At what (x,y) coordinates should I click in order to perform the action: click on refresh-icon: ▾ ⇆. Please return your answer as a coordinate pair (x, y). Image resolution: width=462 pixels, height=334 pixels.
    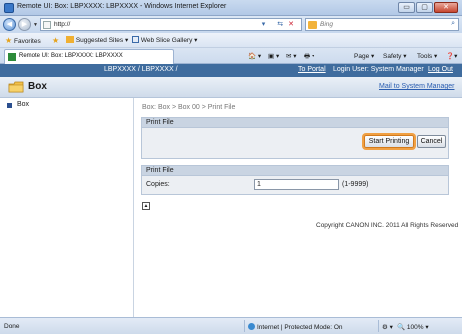
    Looking at the image, I should click on (275, 24).